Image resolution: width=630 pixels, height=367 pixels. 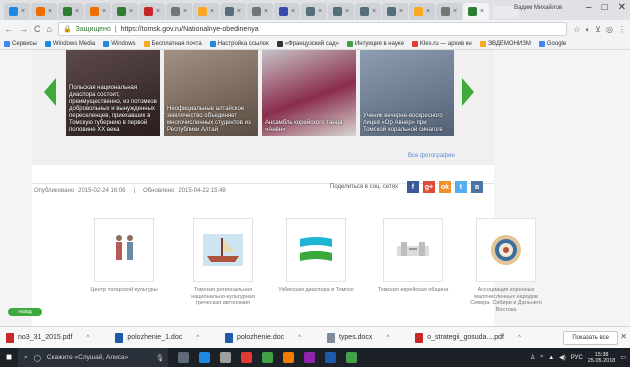 What do you see at coordinates (160, 358) in the screenshot?
I see `microphone-icon: 🎙` at bounding box center [160, 358].